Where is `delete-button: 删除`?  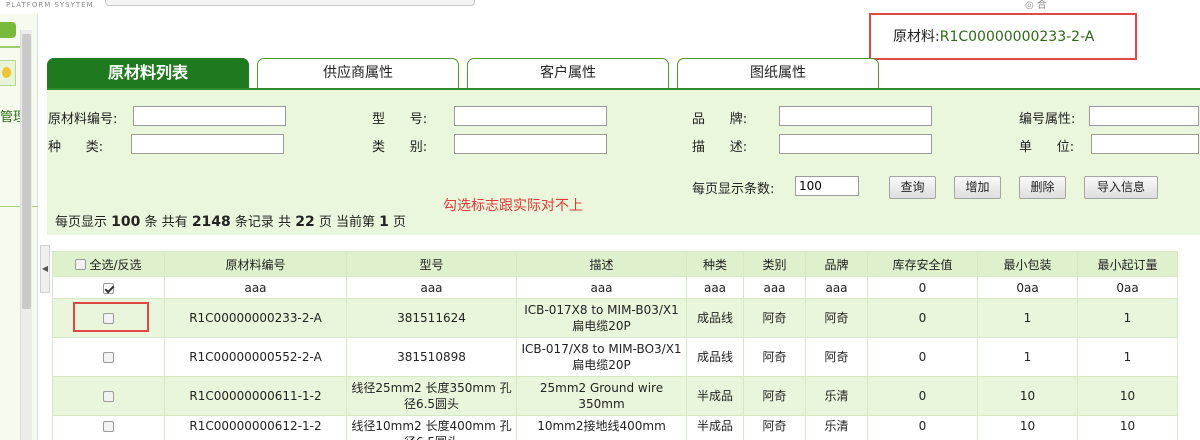 delete-button: 删除 is located at coordinates (1042, 187).